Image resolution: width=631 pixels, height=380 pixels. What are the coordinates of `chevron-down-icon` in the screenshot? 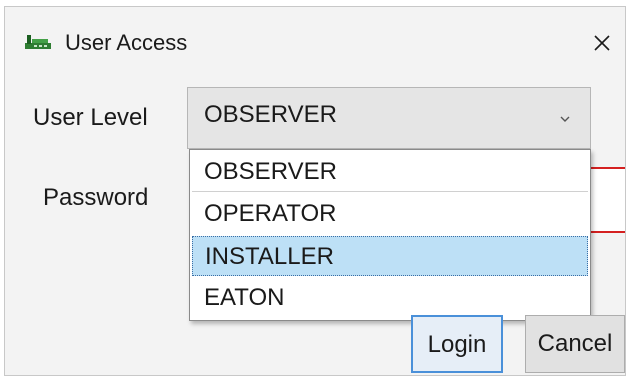 It's located at (565, 119).